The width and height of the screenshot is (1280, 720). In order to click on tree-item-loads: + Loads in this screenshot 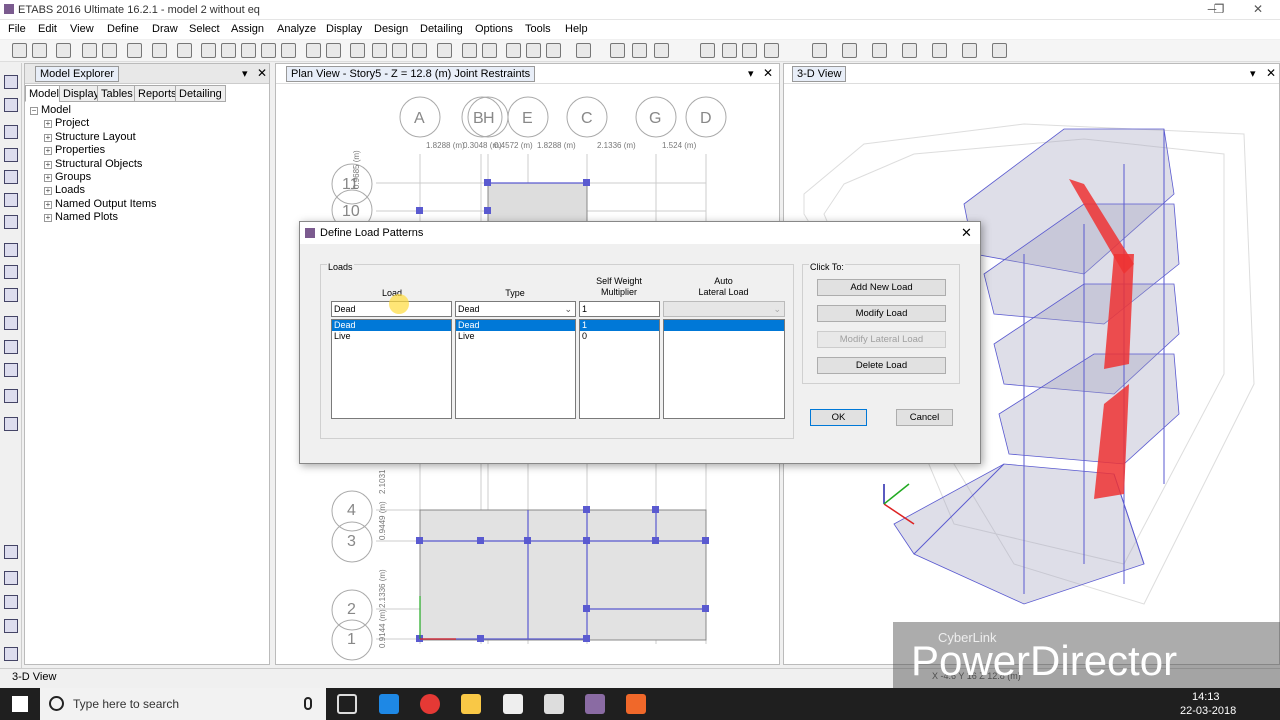, I will do `click(93, 190)`.